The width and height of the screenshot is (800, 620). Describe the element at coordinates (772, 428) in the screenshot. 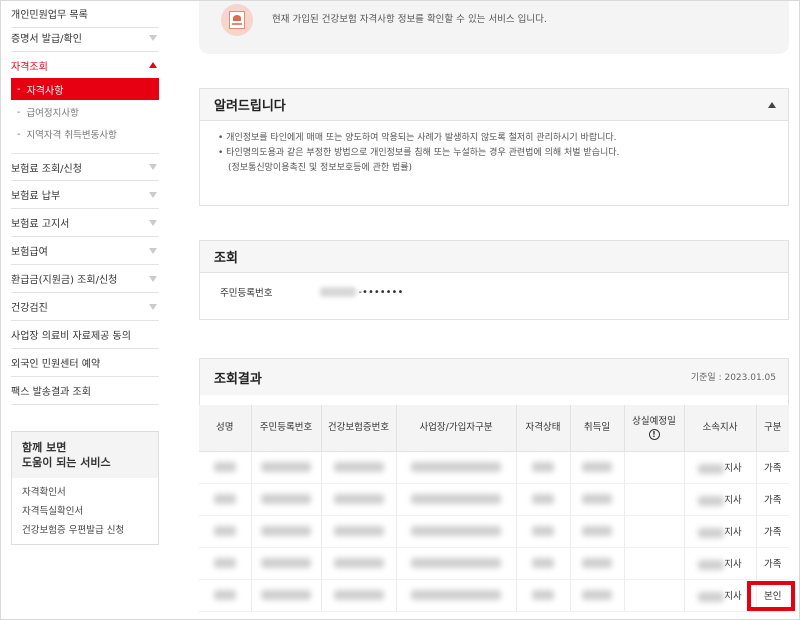

I see `col-type: 구분` at that location.